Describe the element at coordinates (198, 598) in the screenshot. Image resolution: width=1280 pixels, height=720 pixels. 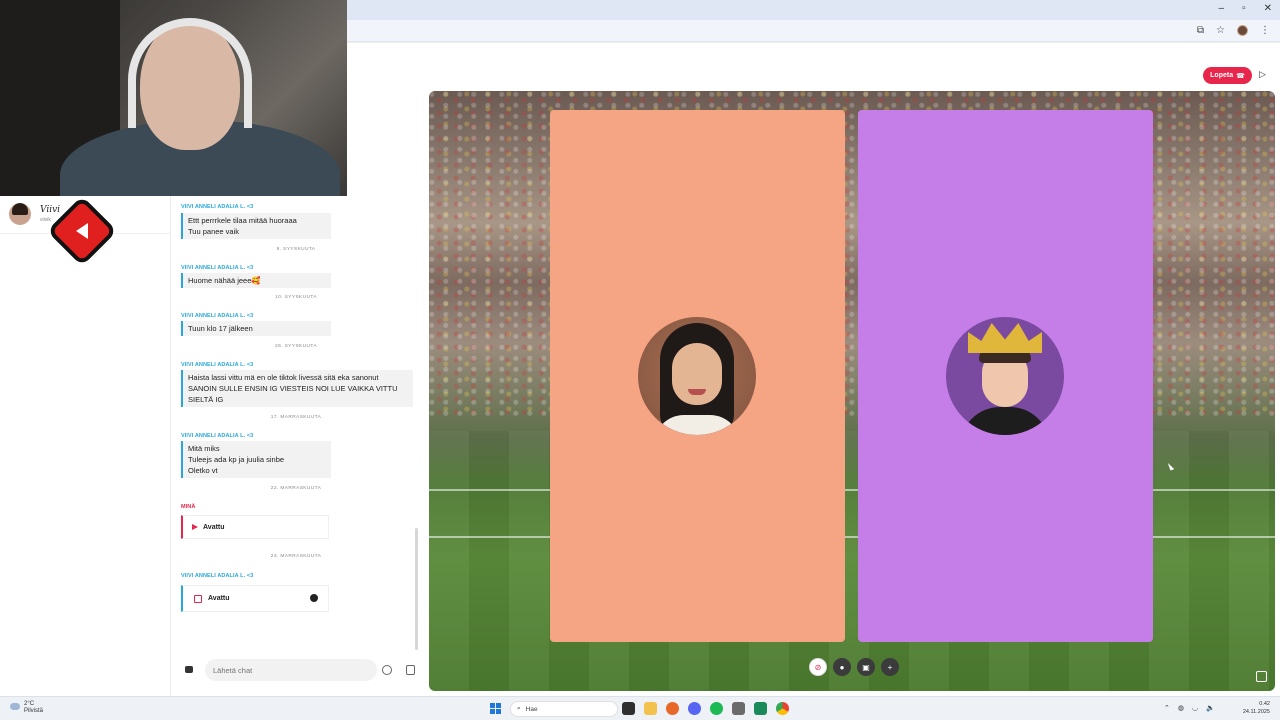
I see `received-snap-icon` at that location.